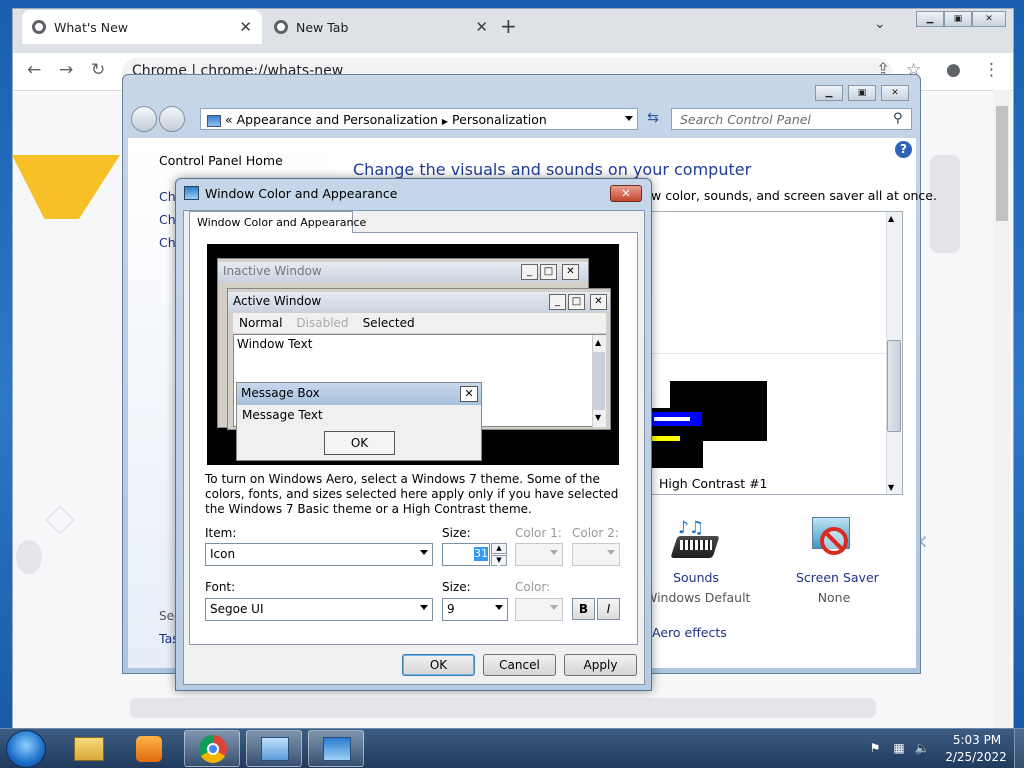 This screenshot has height=768, width=1024. What do you see at coordinates (898, 118) in the screenshot?
I see `search-icon: ⚲` at bounding box center [898, 118].